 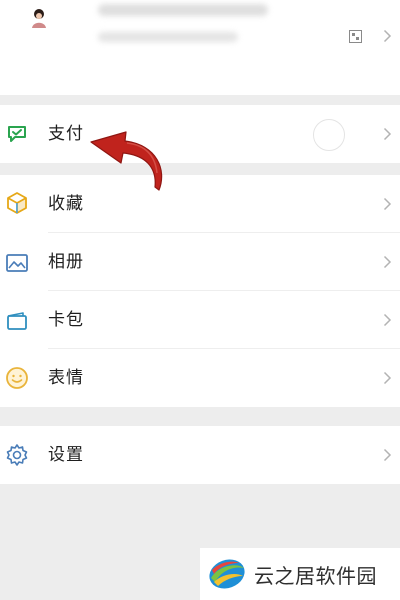 I want to click on menu-item-label: 相册, so click(x=66, y=262).